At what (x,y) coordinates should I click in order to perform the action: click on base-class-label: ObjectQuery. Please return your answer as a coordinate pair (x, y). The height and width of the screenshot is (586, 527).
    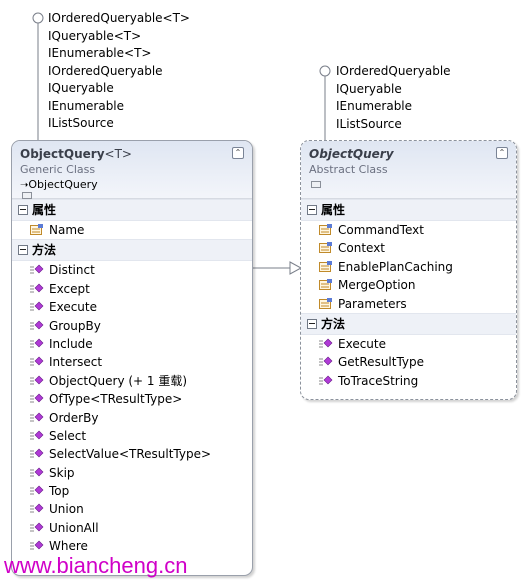
    Looking at the image, I should click on (63, 184).